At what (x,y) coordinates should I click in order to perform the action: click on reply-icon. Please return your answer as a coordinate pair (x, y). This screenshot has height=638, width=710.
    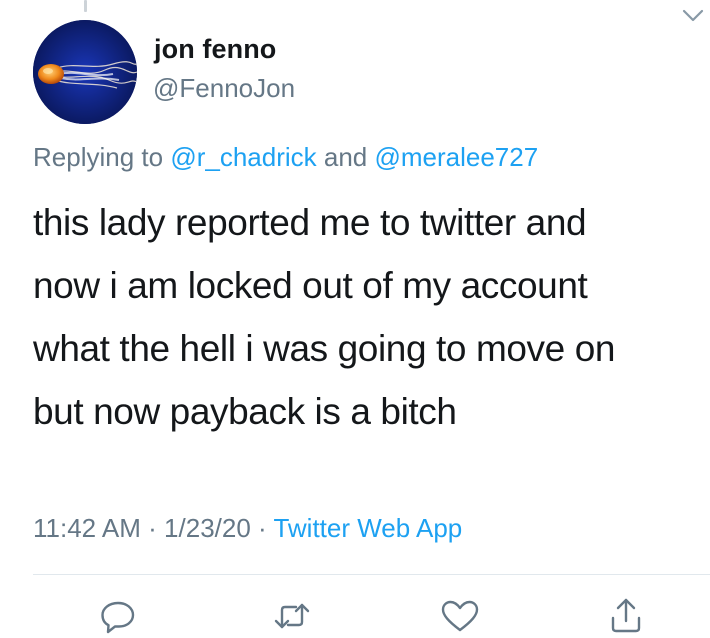
    Looking at the image, I should click on (118, 616).